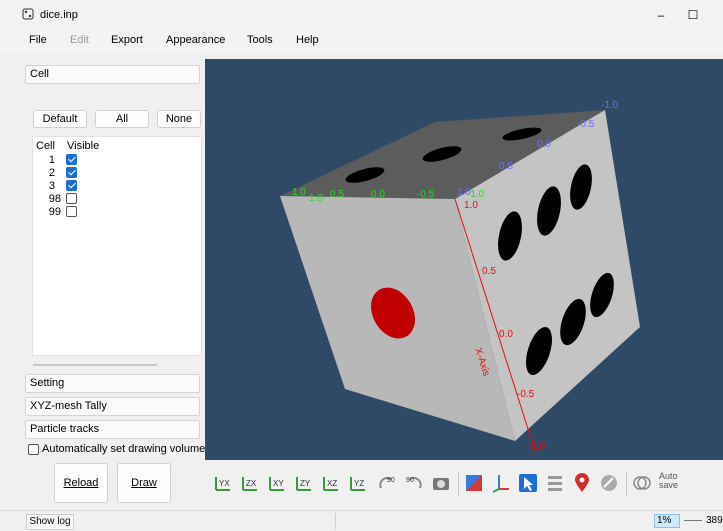 This screenshot has height=531, width=723. I want to click on reload-button: Reload, so click(81, 483).